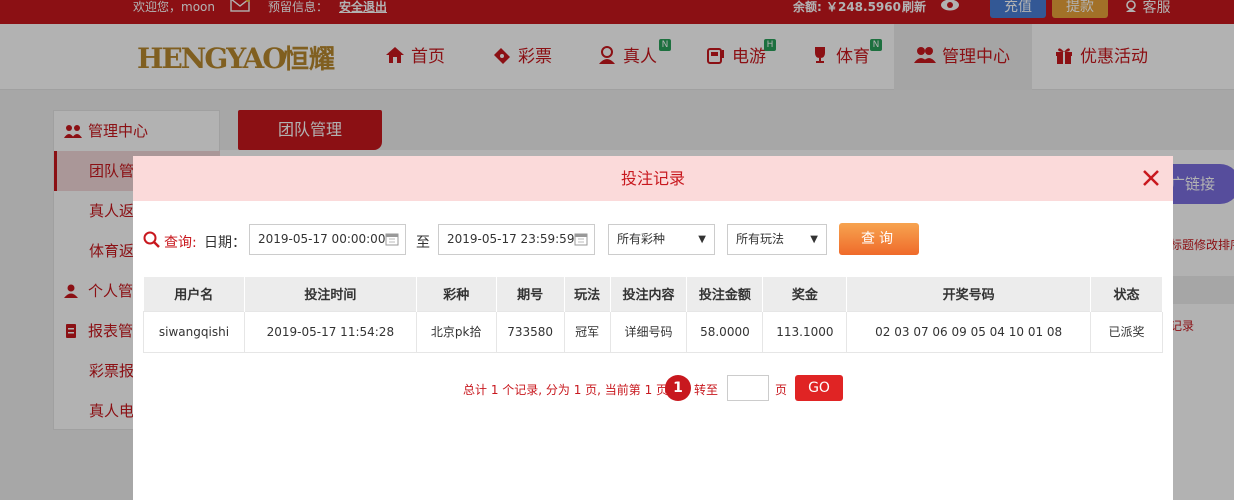 The image size is (1234, 500). I want to click on table-header-row: 用户名 投注时间 彩种 期号 玩法 投注内容 投注金额 奖金 开奖号码 状态, so click(653, 294).